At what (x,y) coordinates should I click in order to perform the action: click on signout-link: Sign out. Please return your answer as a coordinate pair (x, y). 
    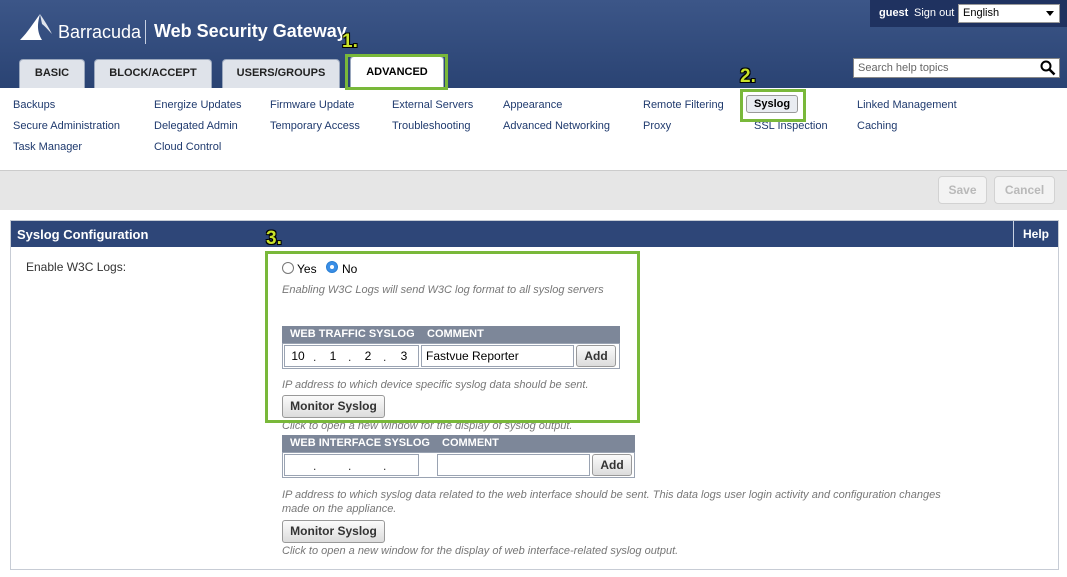
    Looking at the image, I should click on (934, 13).